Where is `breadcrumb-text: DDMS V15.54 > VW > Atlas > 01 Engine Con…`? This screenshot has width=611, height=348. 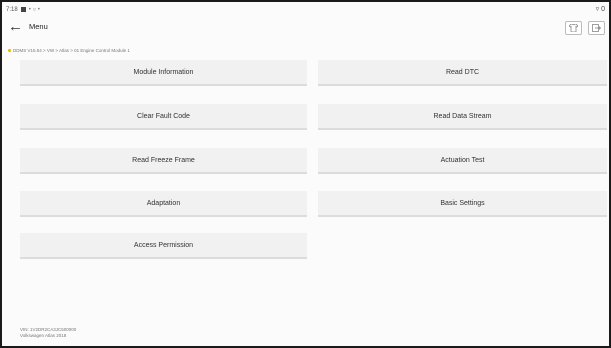
breadcrumb-text: DDMS V15.54 > VW > Atlas > 01 Engine Con… is located at coordinates (71, 50).